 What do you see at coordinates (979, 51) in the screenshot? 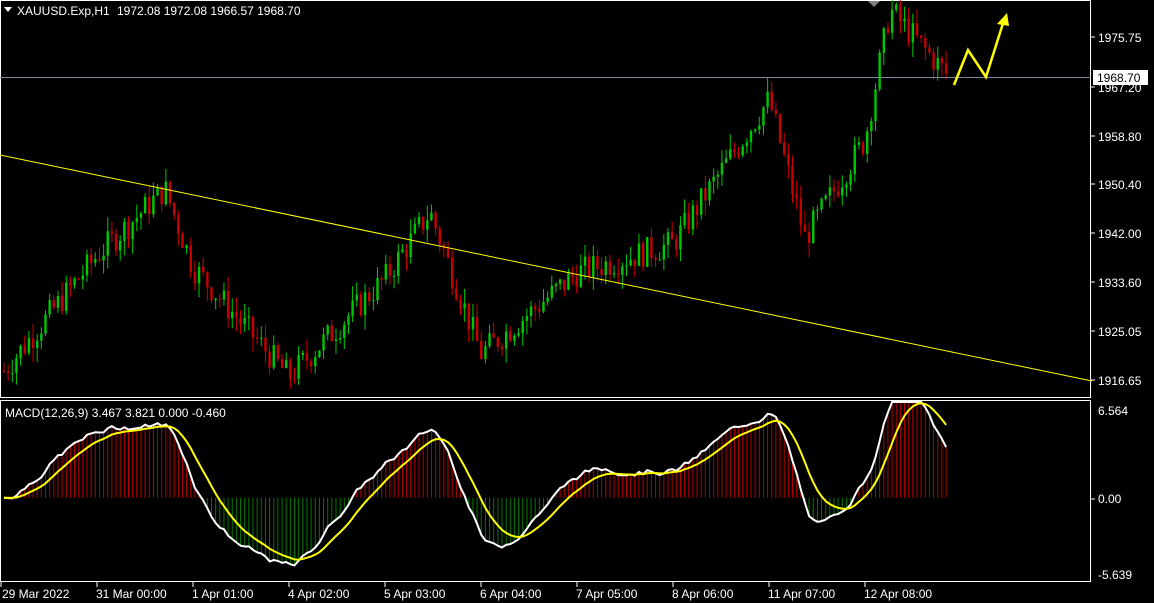
I see `forecast-arrow-path` at bounding box center [979, 51].